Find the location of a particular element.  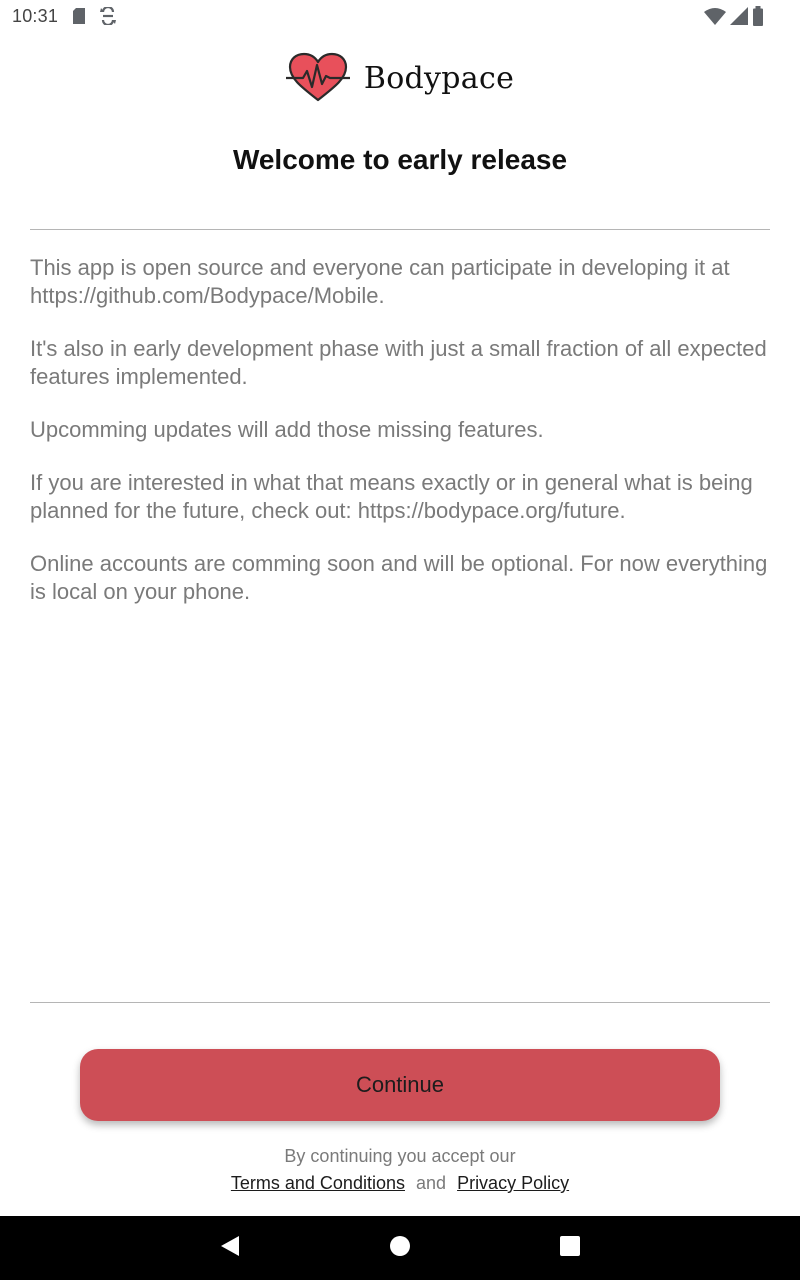

legal-links: Terms and Conditions and Privacy Policy is located at coordinates (400, 1183).